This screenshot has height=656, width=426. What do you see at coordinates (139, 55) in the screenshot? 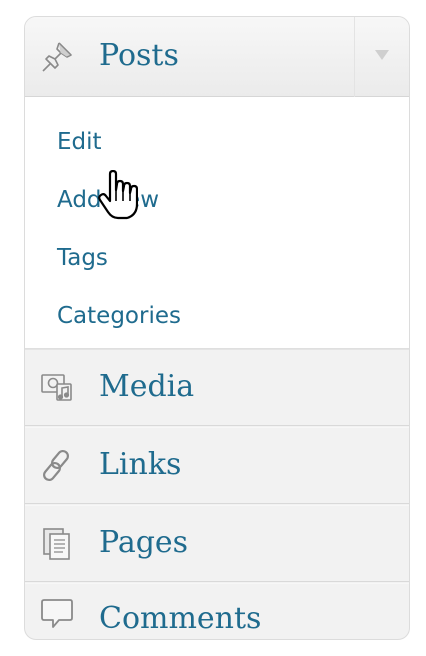
I see `menu-item-posts-label: Posts` at bounding box center [139, 55].